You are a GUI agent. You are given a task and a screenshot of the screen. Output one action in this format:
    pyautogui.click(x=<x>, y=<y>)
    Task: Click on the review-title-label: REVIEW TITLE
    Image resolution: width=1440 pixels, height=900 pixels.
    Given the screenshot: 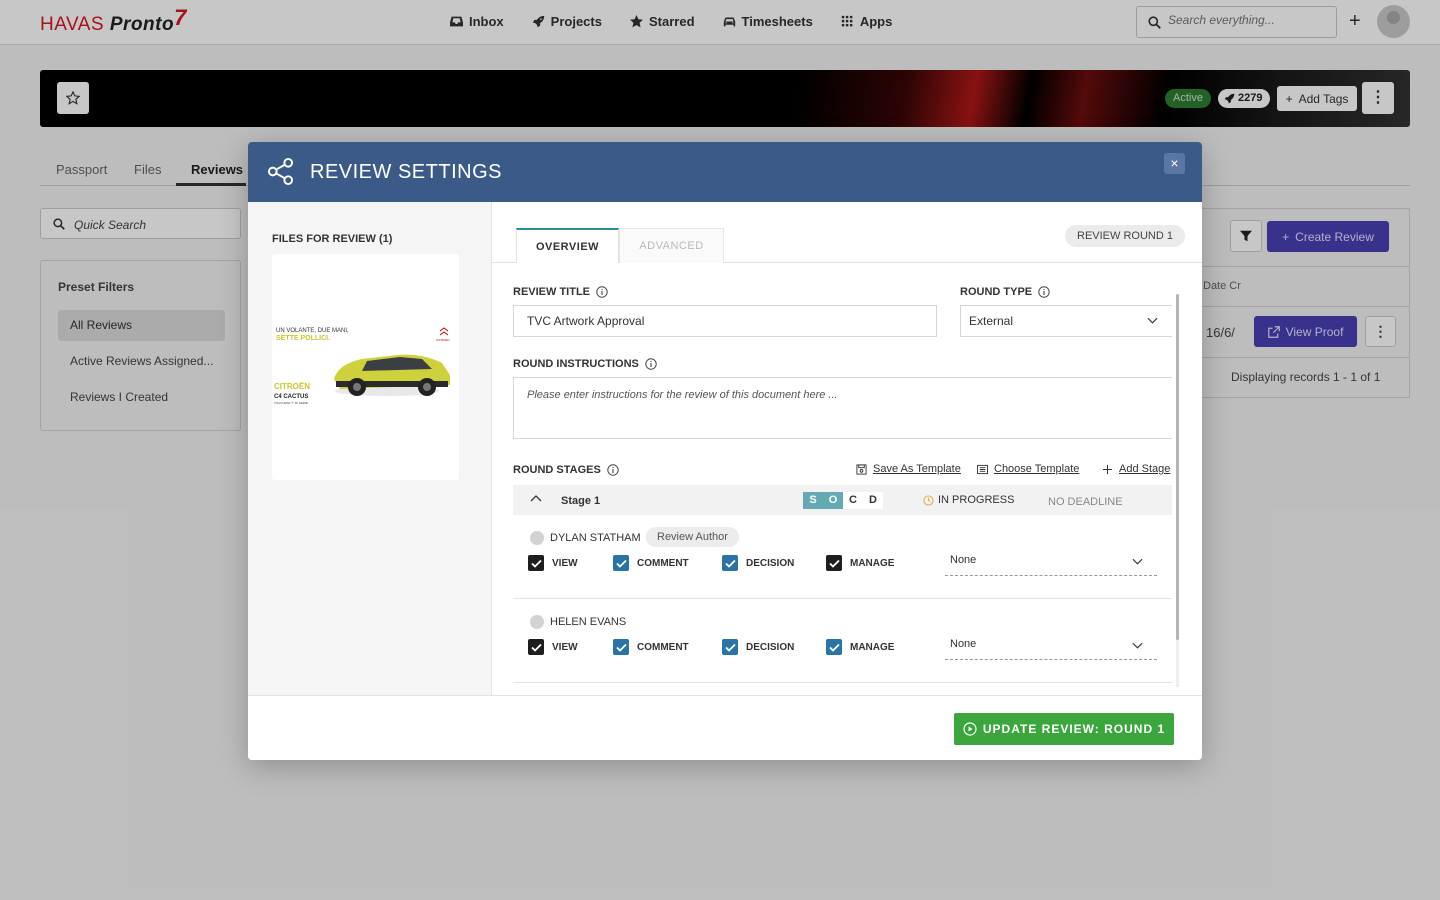 What is the action you would take?
    pyautogui.click(x=560, y=292)
    